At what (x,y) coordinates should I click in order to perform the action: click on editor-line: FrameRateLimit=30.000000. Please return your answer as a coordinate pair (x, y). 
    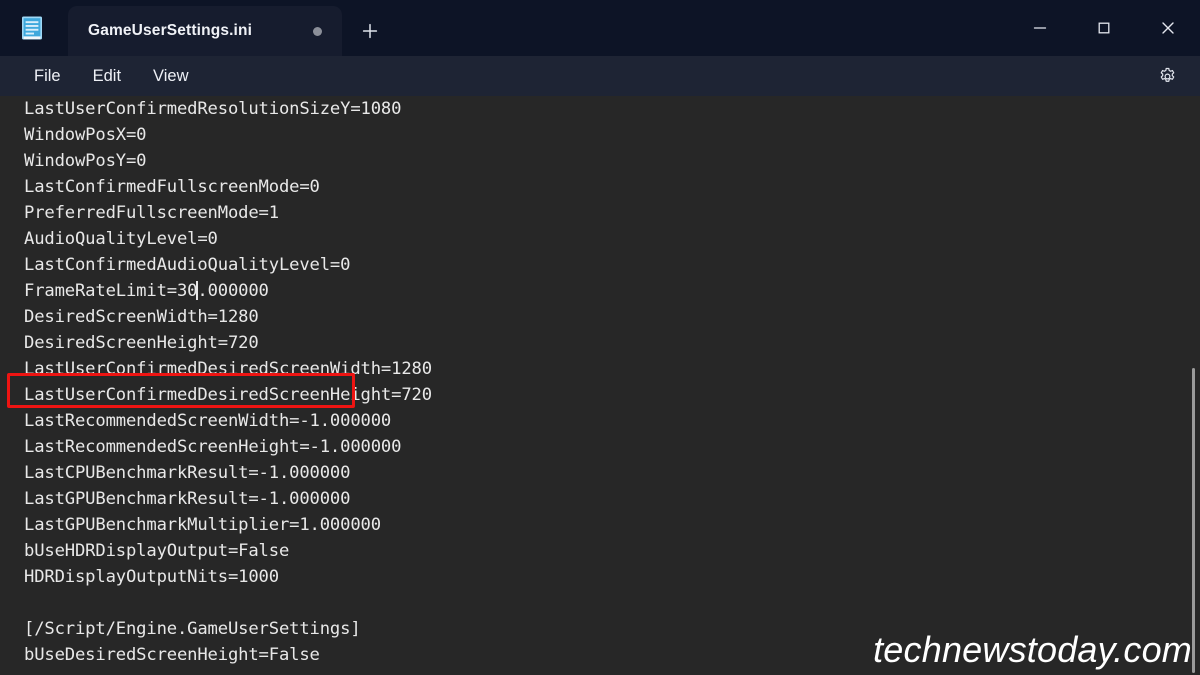
    Looking at the image, I should click on (612, 291).